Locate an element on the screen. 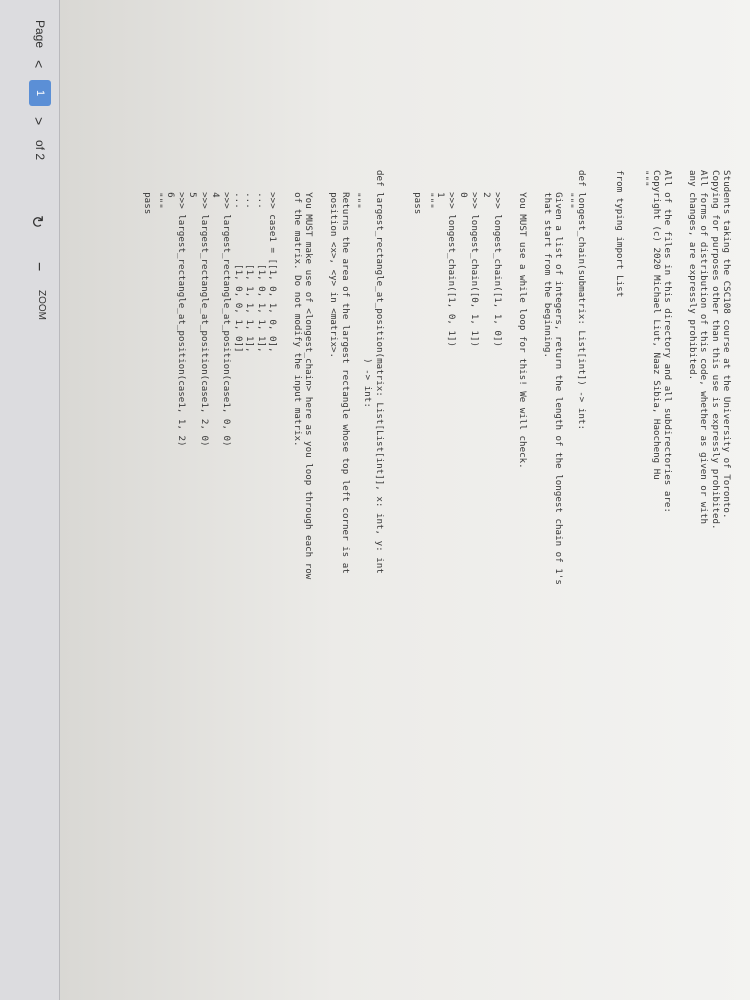 The image size is (750, 1000). code-line: 5 is located at coordinates (193, 184).